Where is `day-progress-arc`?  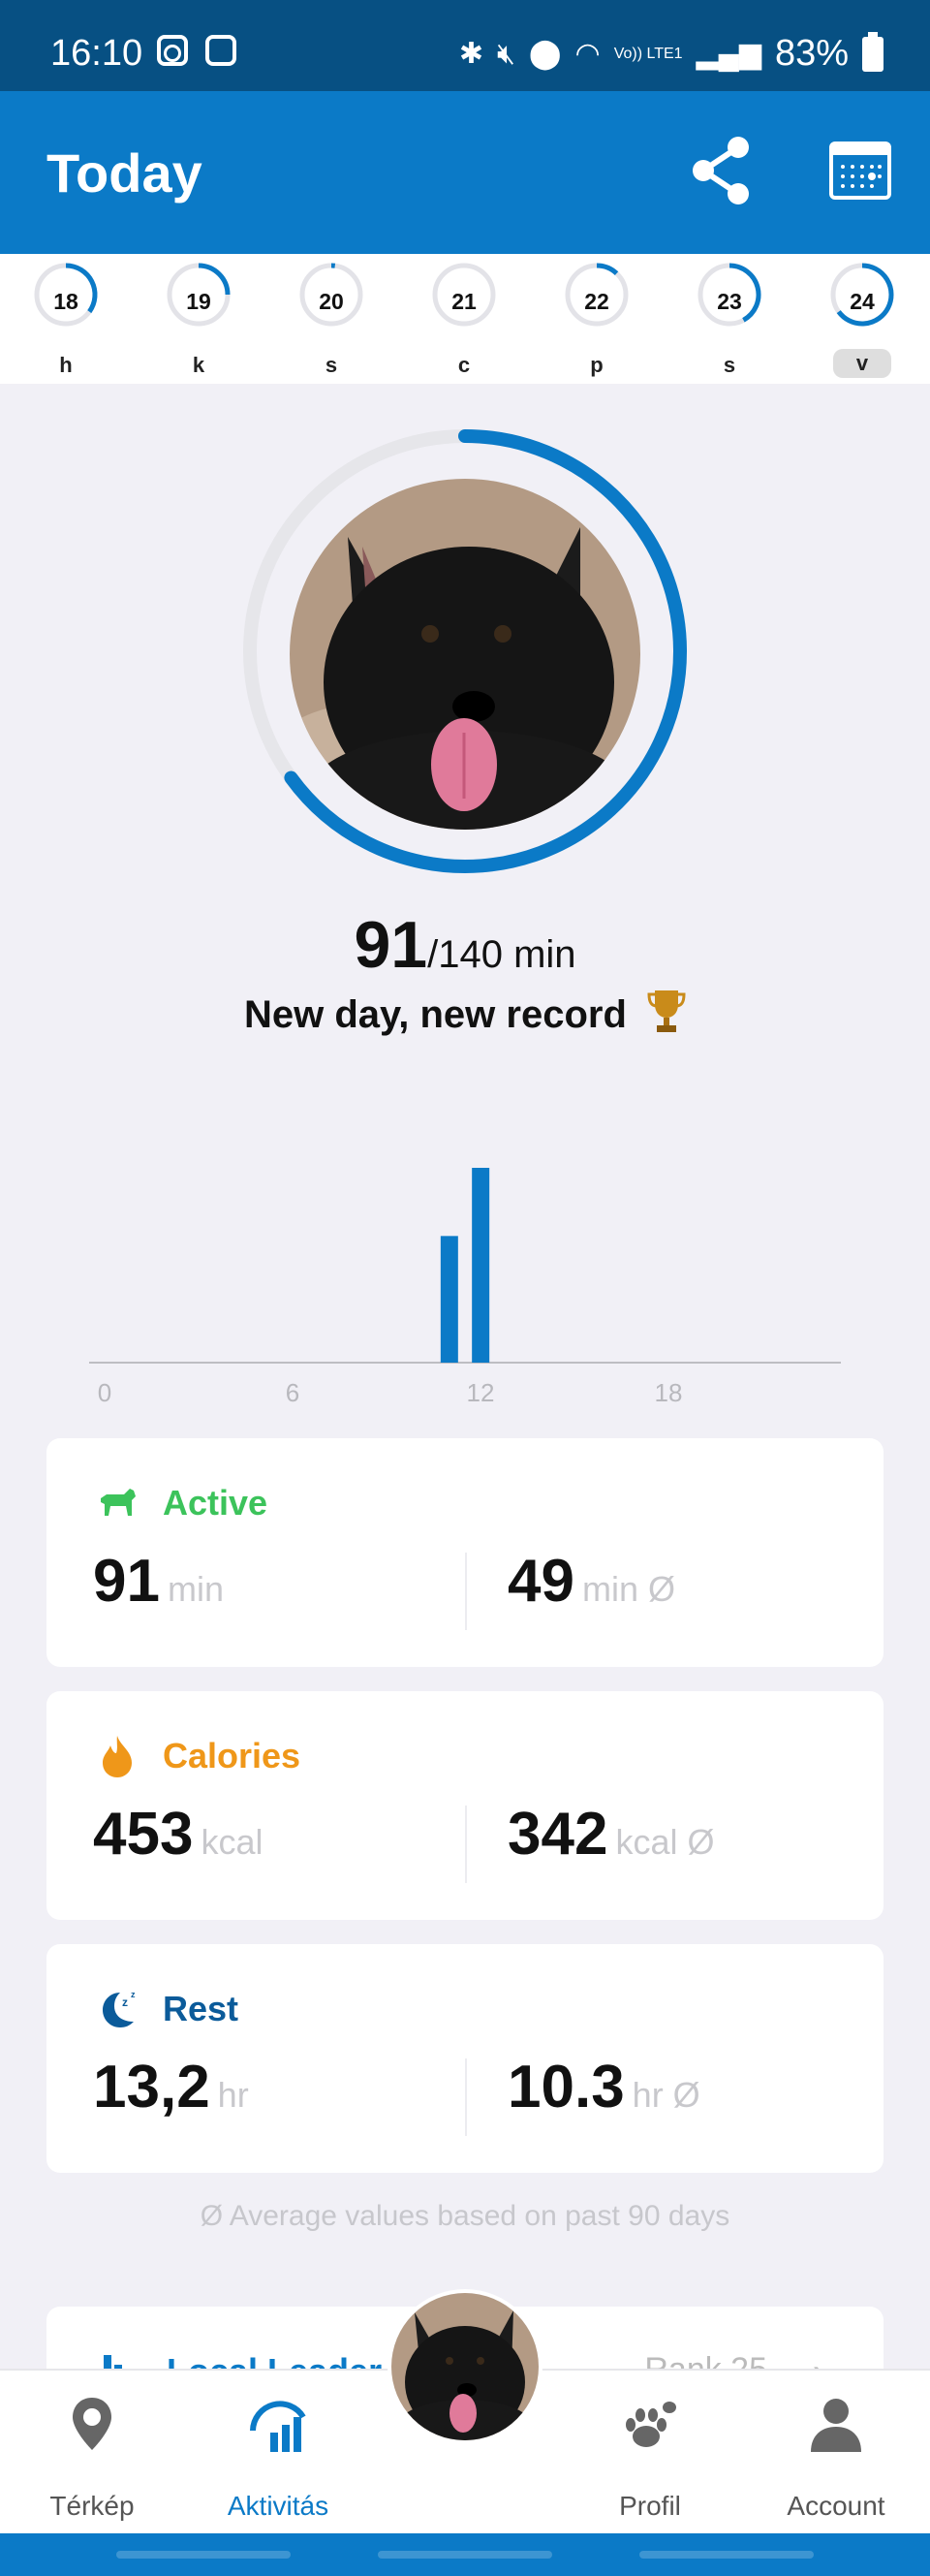
day-progress-arc is located at coordinates (607, 269).